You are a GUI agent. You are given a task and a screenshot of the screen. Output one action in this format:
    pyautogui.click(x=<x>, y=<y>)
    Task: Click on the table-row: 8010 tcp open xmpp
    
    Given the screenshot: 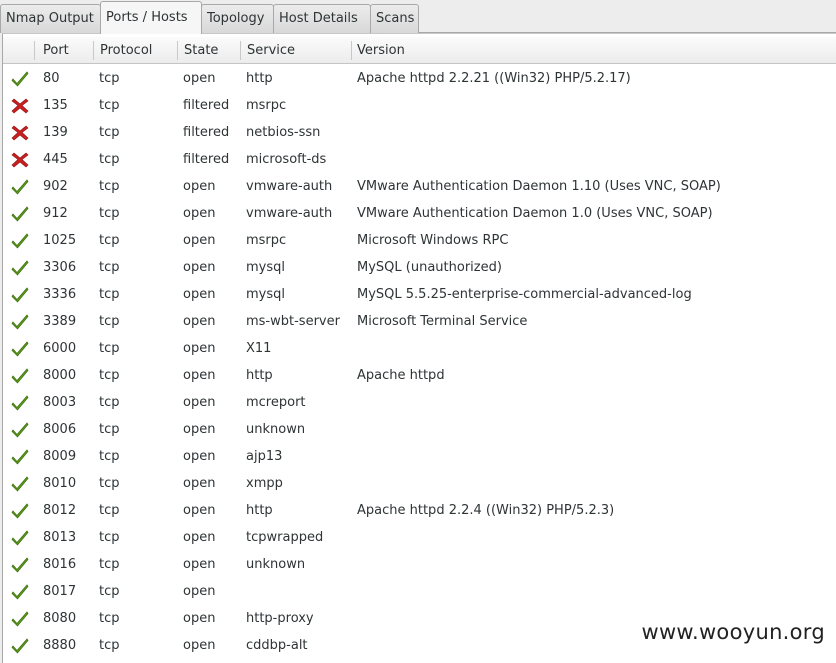 What is the action you would take?
    pyautogui.click(x=419, y=483)
    